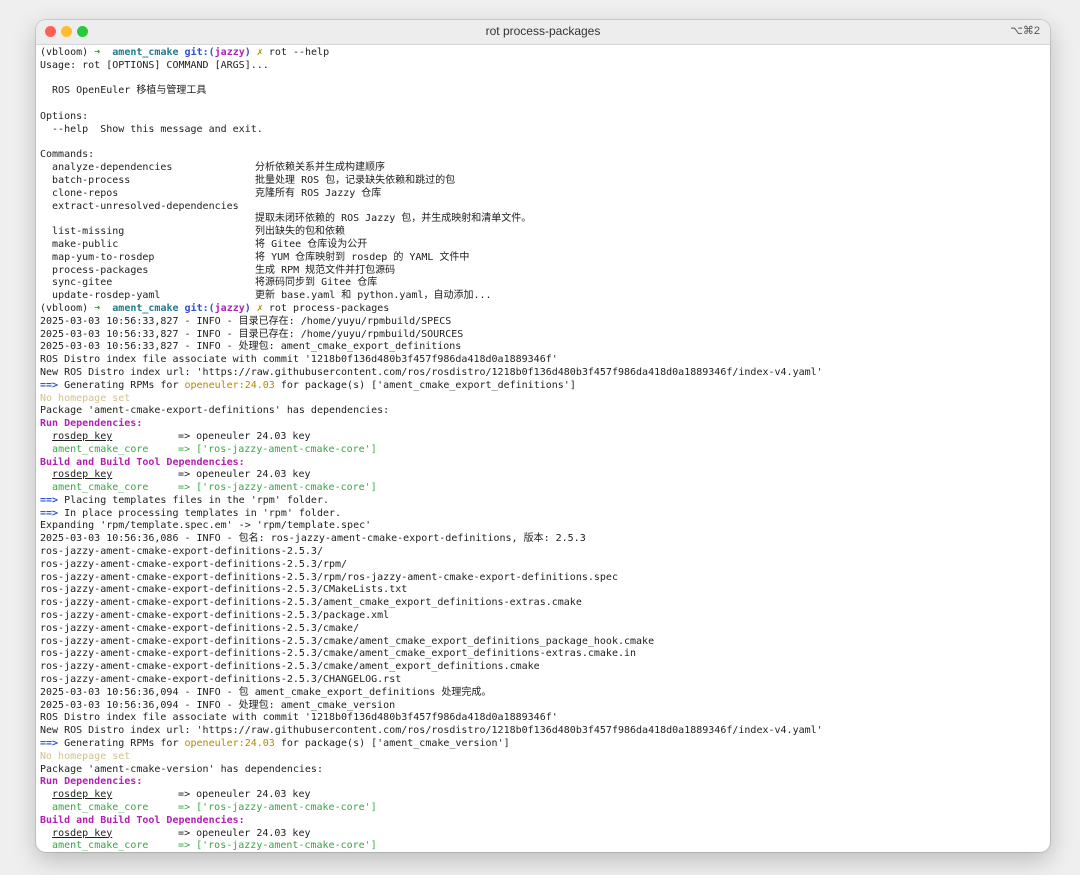 The width and height of the screenshot is (1080, 875). Describe the element at coordinates (392, 744) in the screenshot. I see `gen-pkg: for package(s) ['ament_cmake_version']` at that location.